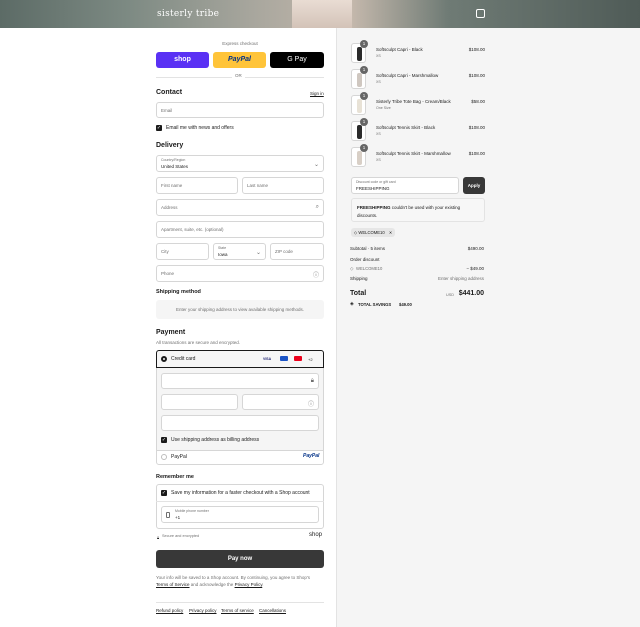 Image resolution: width=640 pixels, height=627 pixels. Describe the element at coordinates (399, 49) in the screenshot. I see `product-name: Softsculpt Capri - Black` at that location.